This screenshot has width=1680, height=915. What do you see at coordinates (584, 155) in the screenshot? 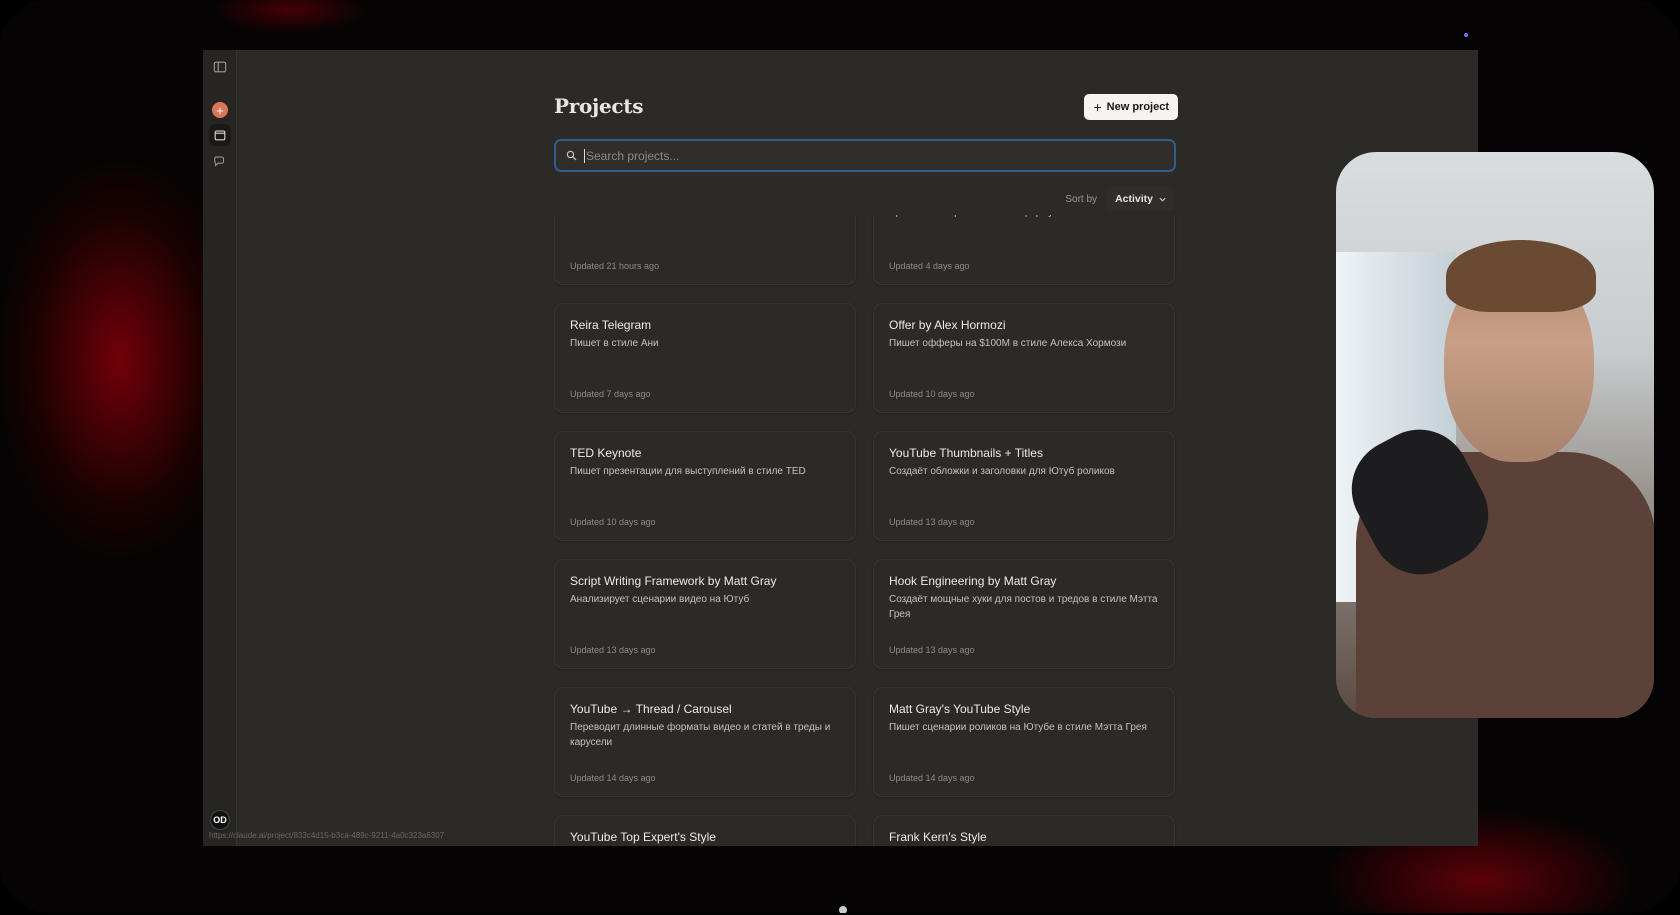
I see `text-caret` at bounding box center [584, 155].